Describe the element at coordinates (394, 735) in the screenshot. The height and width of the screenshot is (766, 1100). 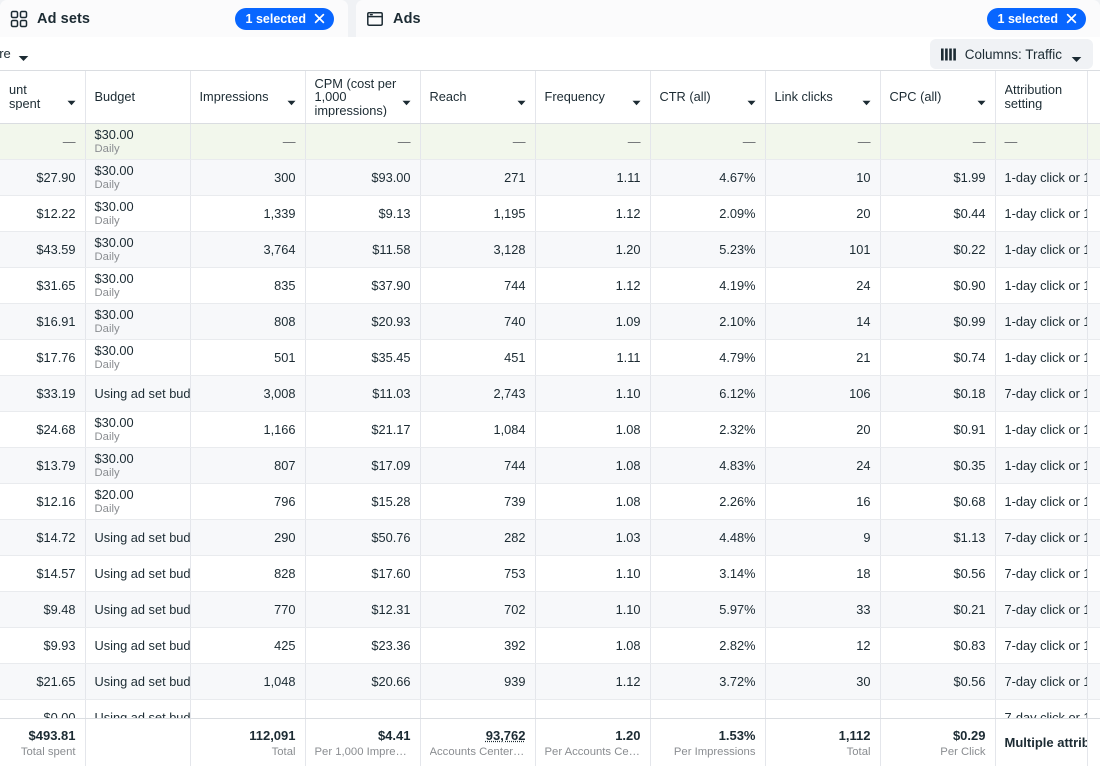
I see `total-cpm-value: $4.41` at that location.